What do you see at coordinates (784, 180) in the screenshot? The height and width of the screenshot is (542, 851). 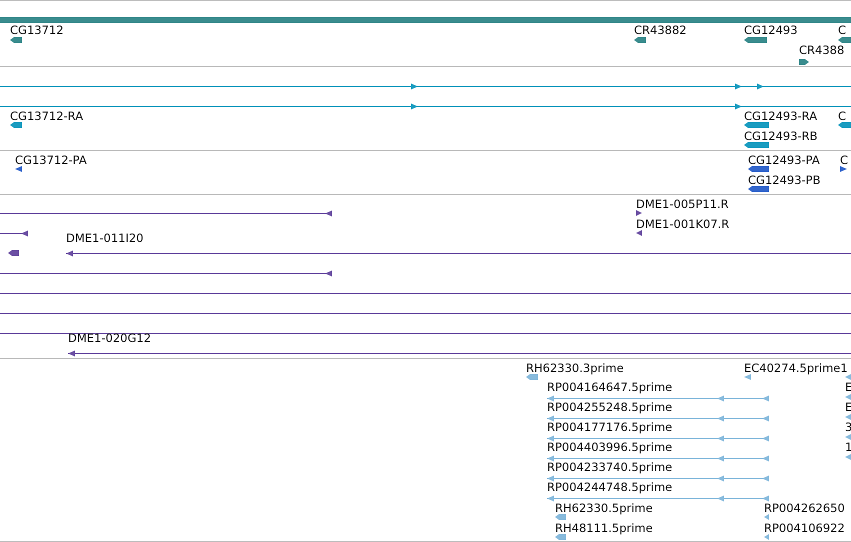 I see `feature-label: CG12493-PB` at bounding box center [784, 180].